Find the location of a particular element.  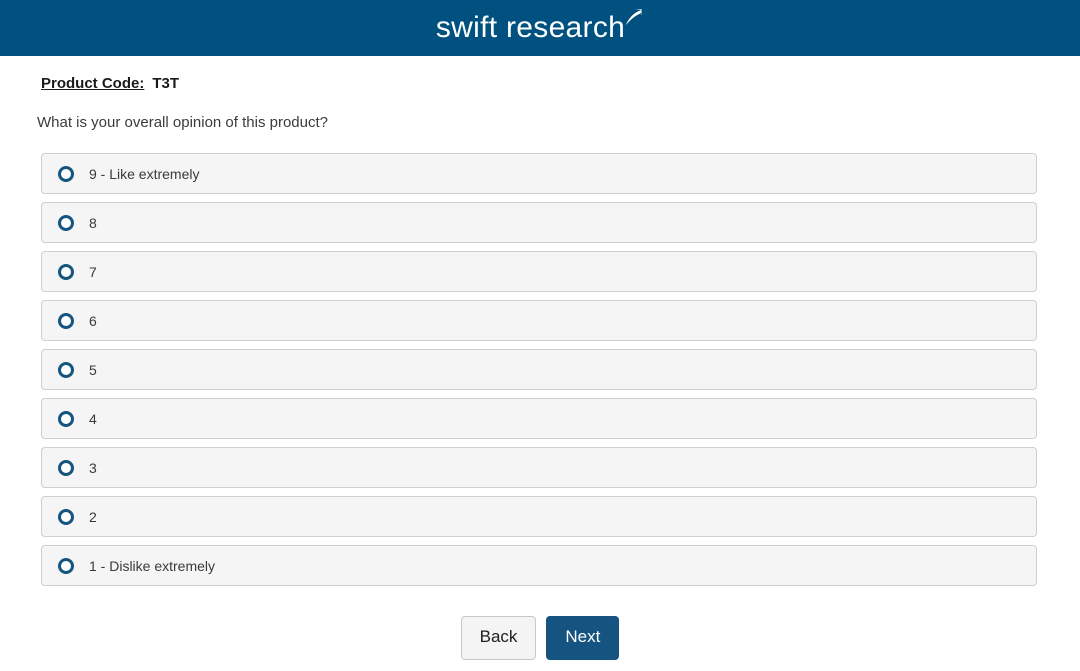

next-button: Next is located at coordinates (583, 638).